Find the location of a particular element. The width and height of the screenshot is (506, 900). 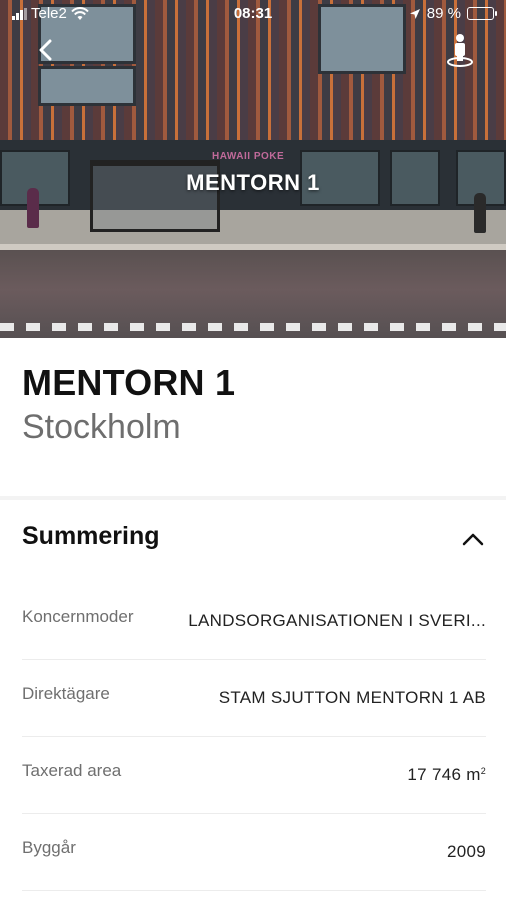

back-button is located at coordinates (46, 50).